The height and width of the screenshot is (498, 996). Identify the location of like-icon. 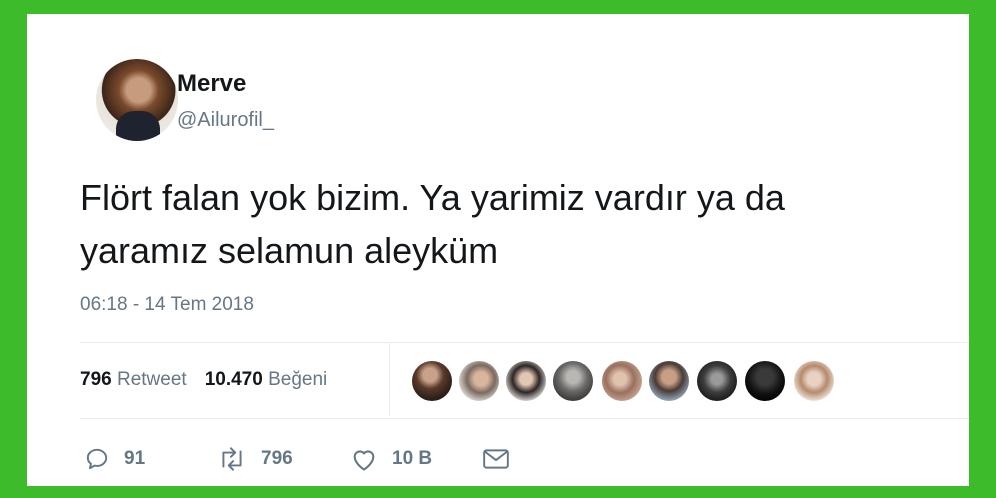
(364, 459).